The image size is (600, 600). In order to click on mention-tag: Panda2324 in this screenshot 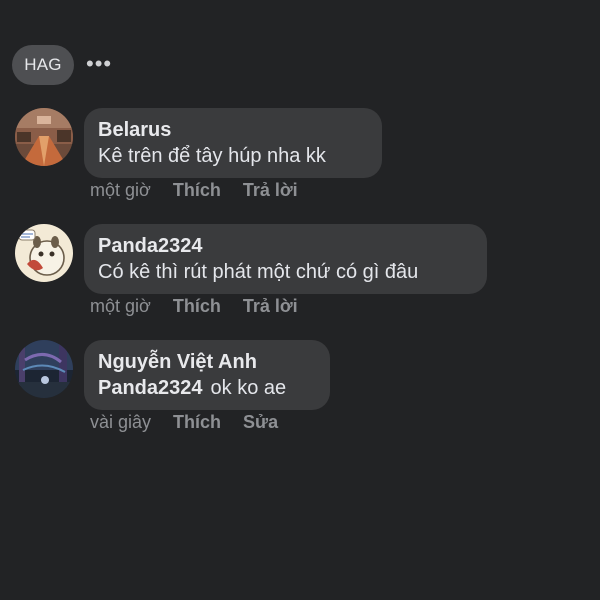, I will do `click(150, 388)`.